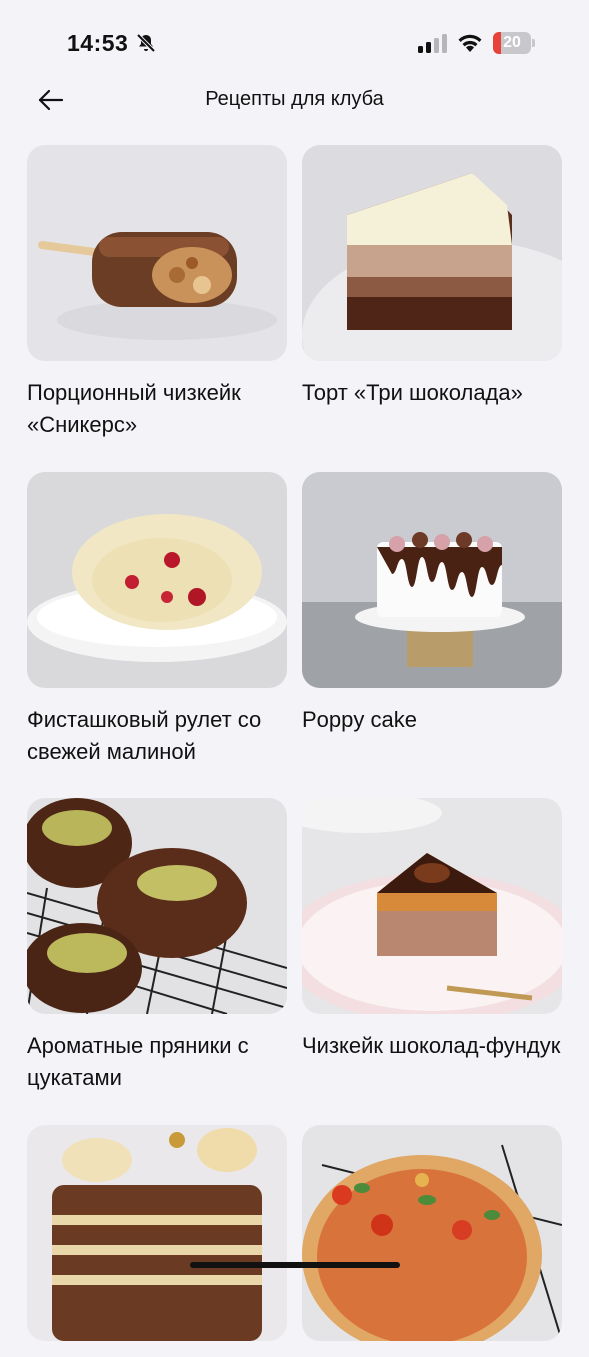 This screenshot has width=589, height=1357. Describe the element at coordinates (157, 253) in the screenshot. I see `recipe-image-snickers-cheesecake` at that location.